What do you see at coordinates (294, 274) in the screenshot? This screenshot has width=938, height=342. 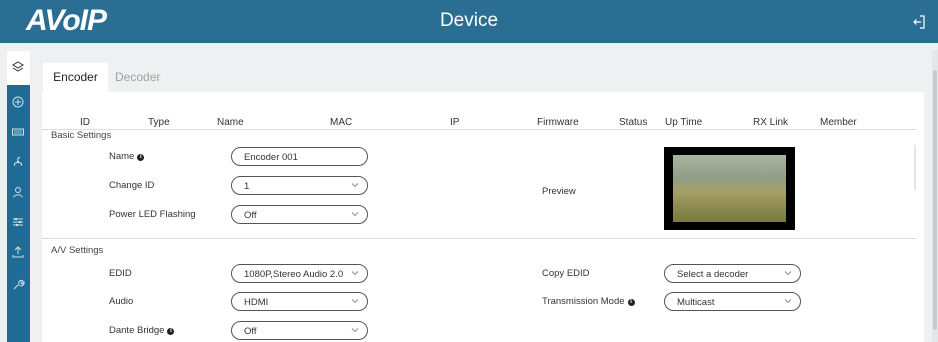 I see `edid-value: 1080P,Stereo Audio 2.0` at bounding box center [294, 274].